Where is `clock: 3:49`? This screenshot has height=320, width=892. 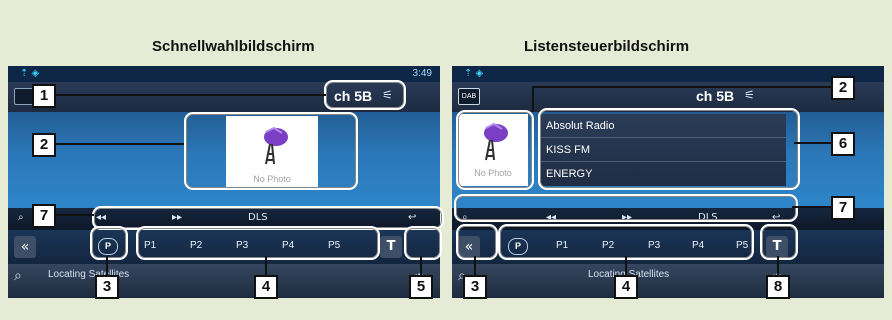 clock: 3:49 is located at coordinates (422, 73).